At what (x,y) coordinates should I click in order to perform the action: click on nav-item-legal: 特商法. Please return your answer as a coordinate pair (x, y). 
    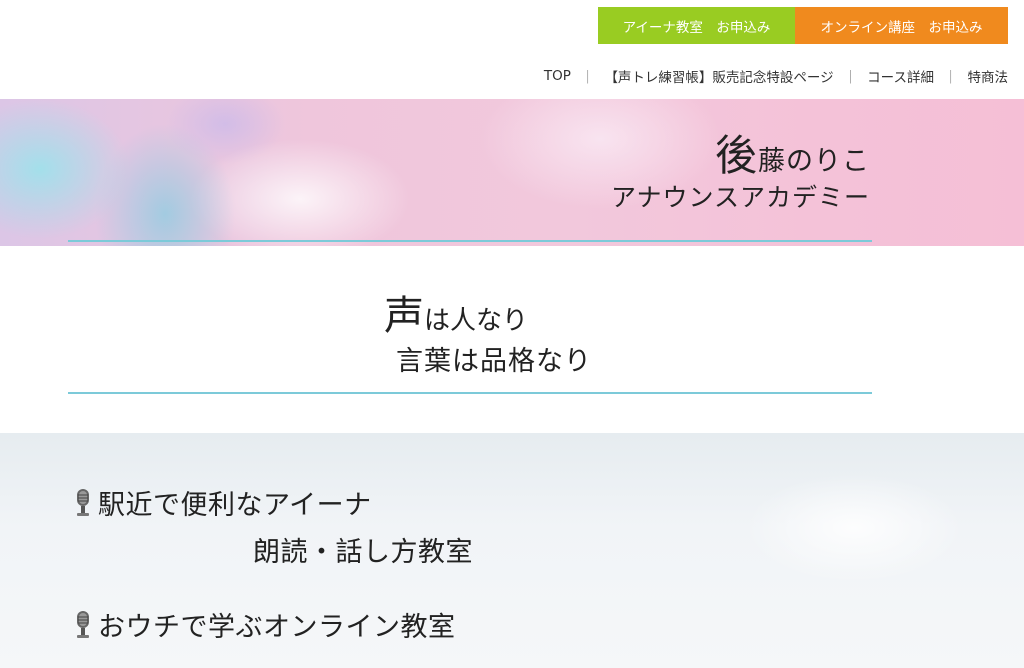
    Looking at the image, I should click on (988, 76).